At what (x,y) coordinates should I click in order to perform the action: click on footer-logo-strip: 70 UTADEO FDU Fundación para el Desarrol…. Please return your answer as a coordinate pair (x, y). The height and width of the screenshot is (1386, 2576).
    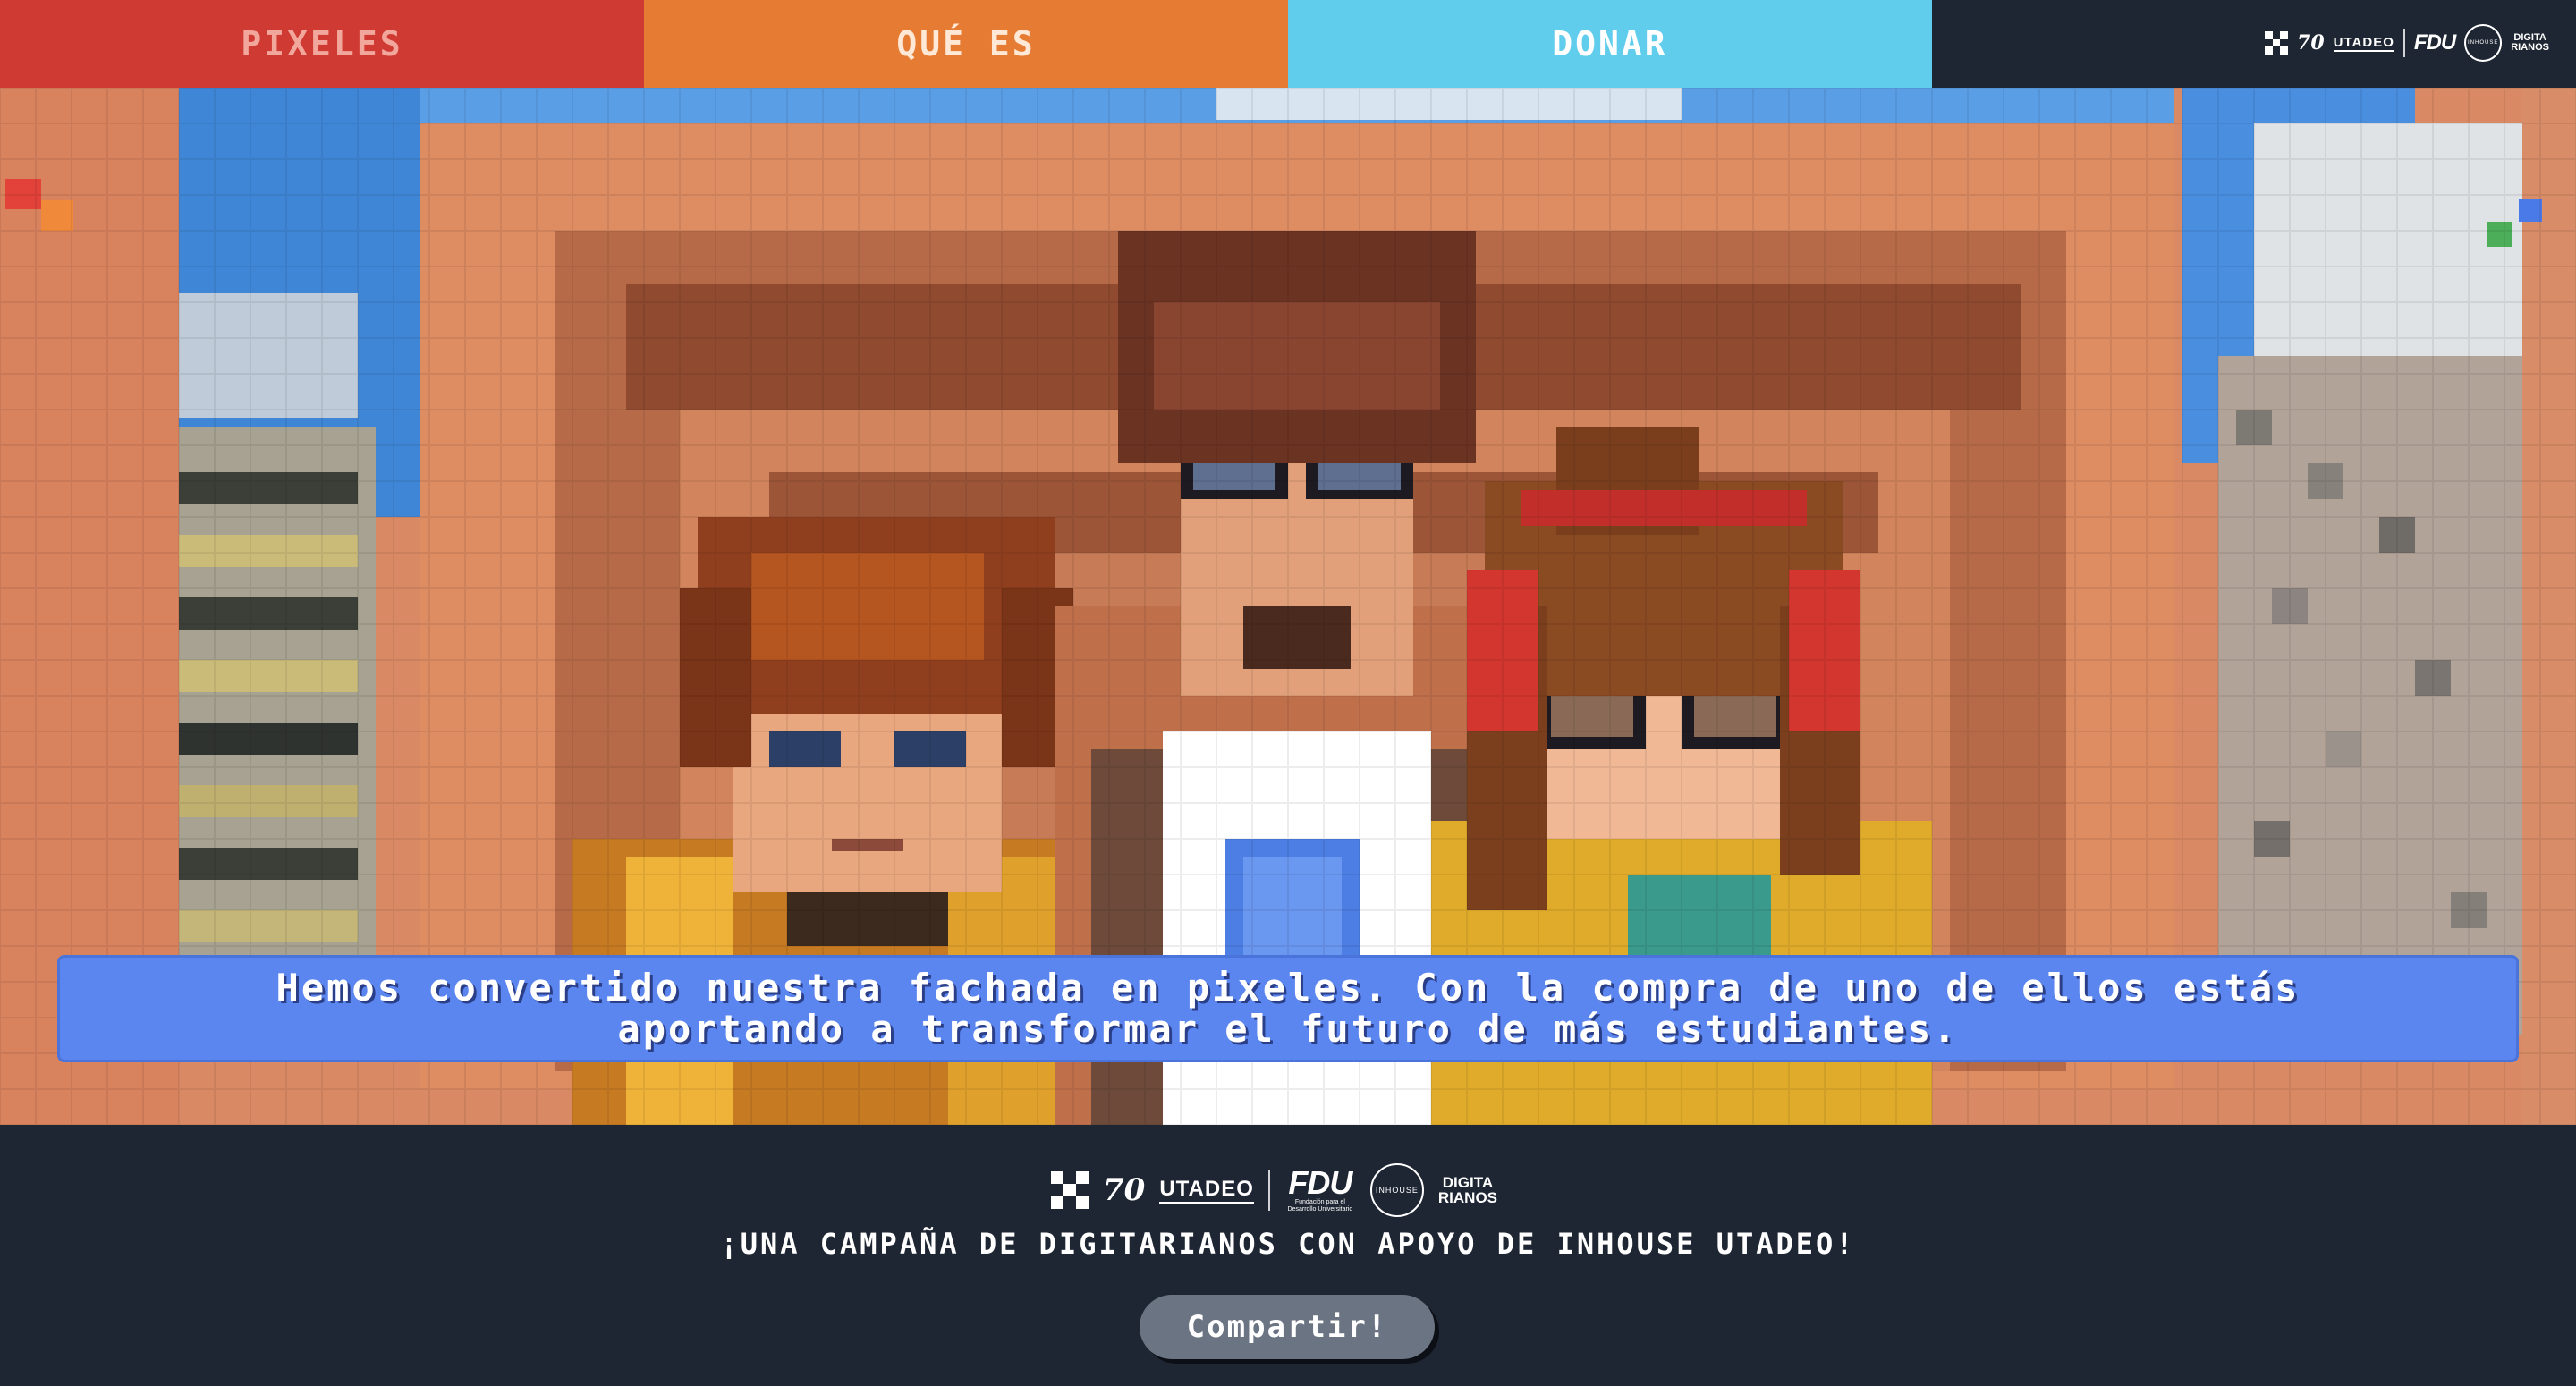
    Looking at the image, I should click on (1274, 1190).